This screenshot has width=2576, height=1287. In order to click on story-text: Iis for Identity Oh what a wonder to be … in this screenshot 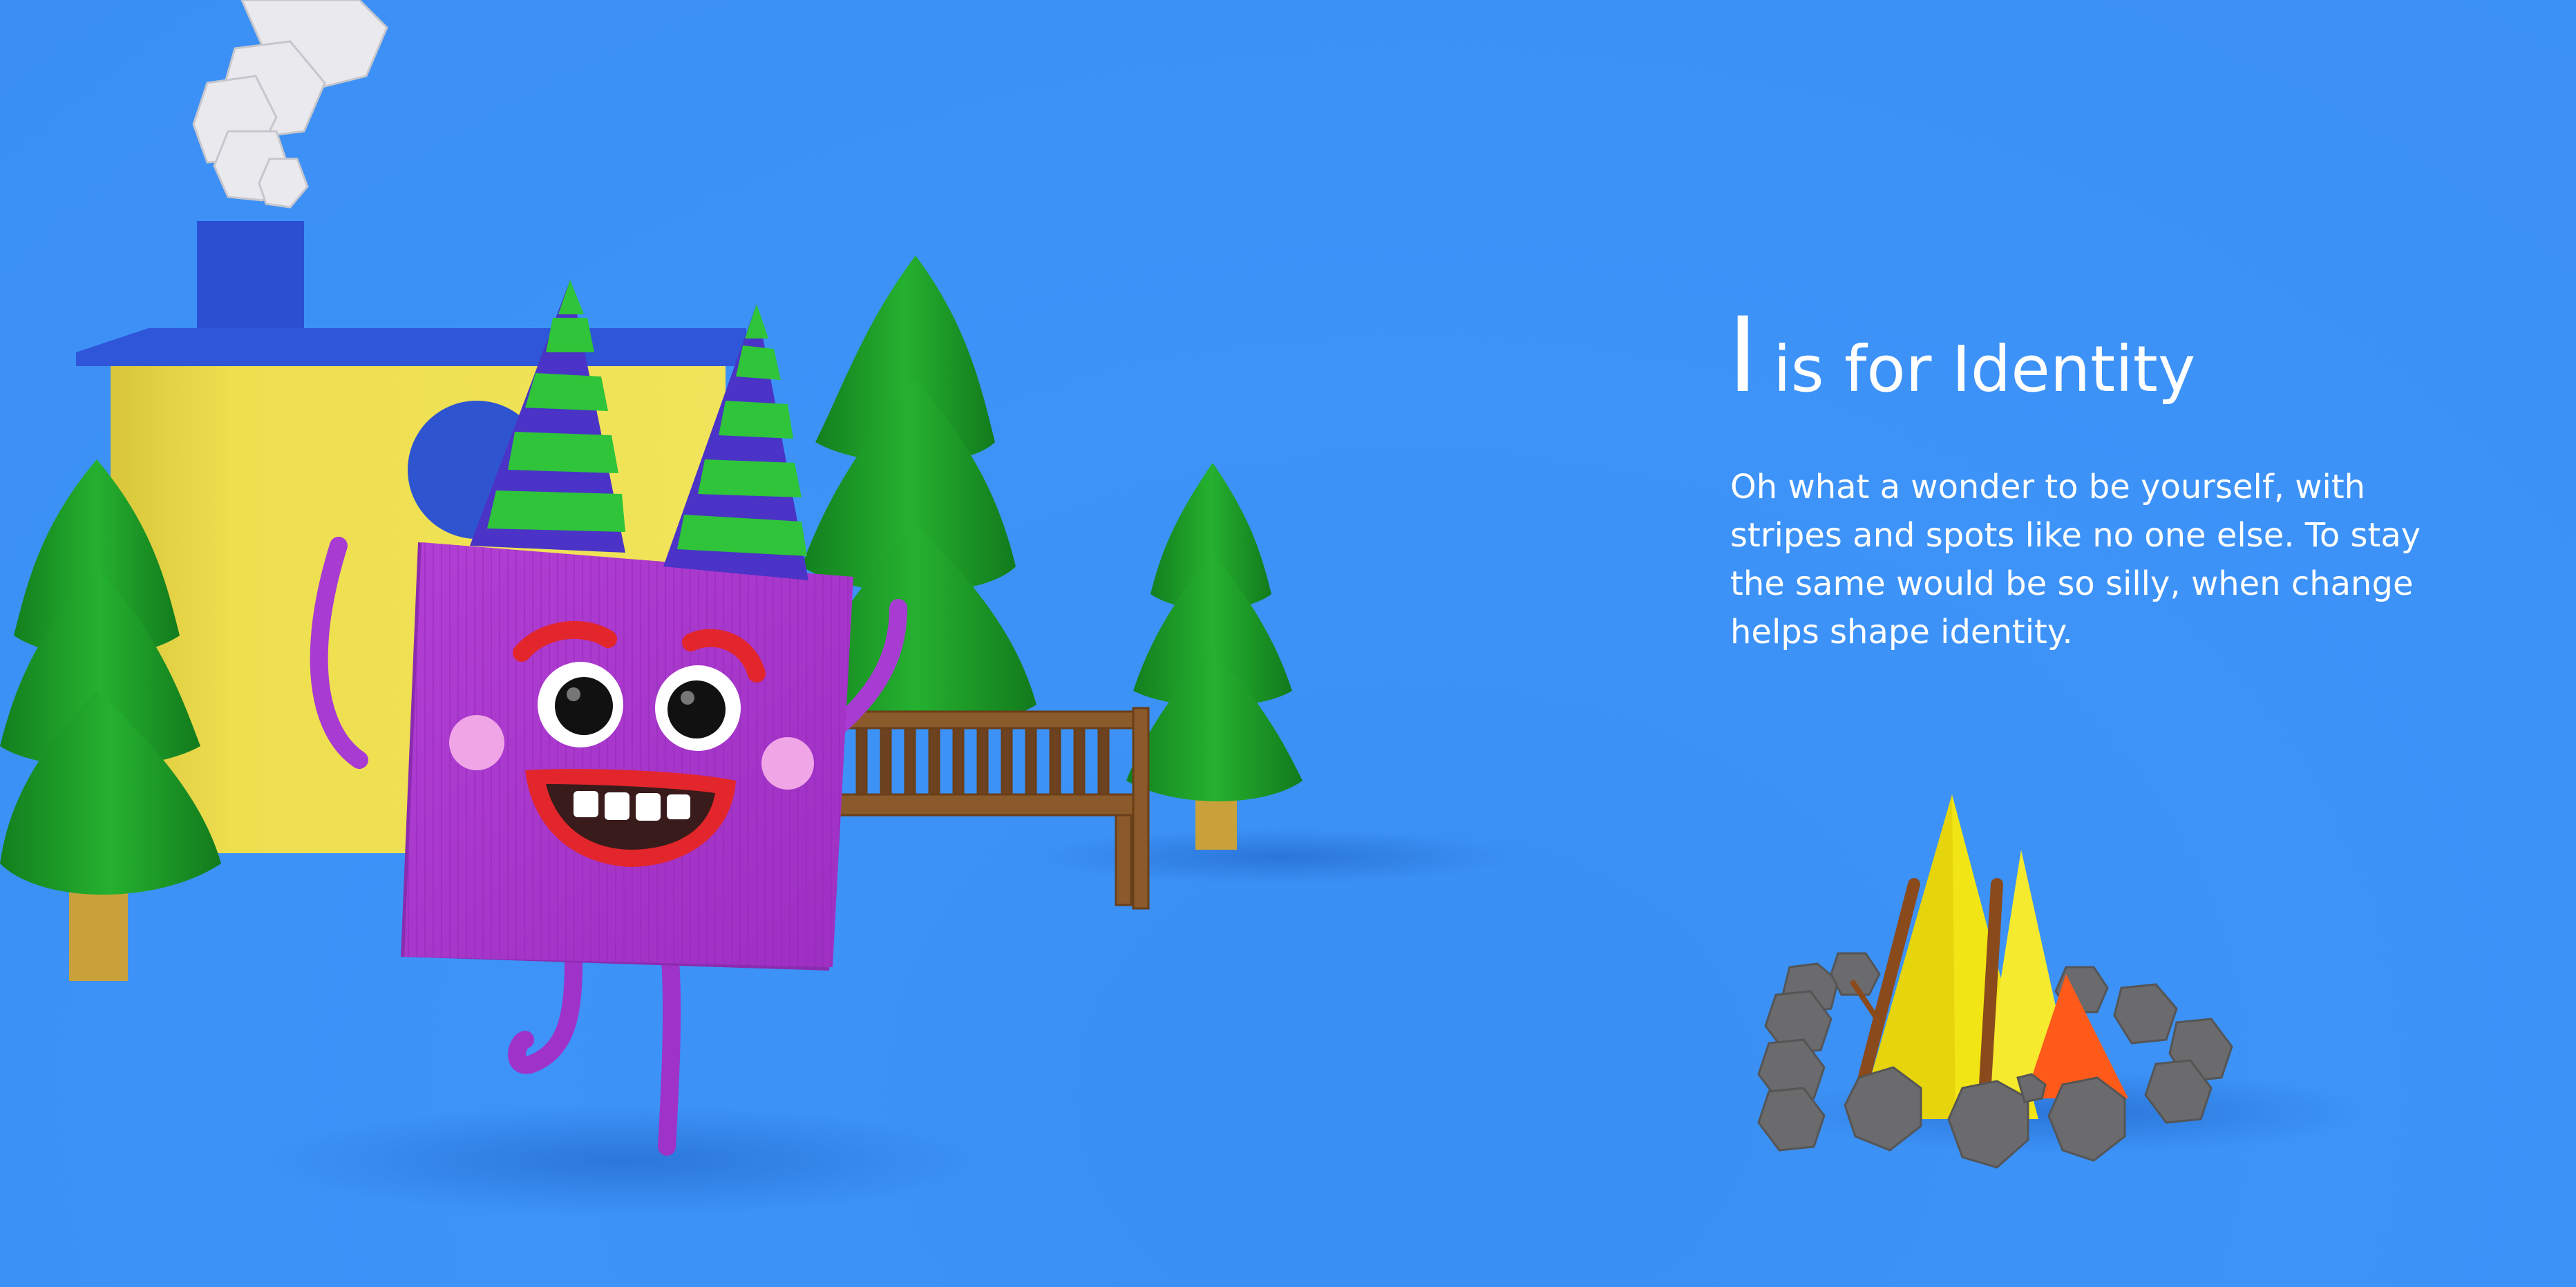, I will do `click(2090, 480)`.